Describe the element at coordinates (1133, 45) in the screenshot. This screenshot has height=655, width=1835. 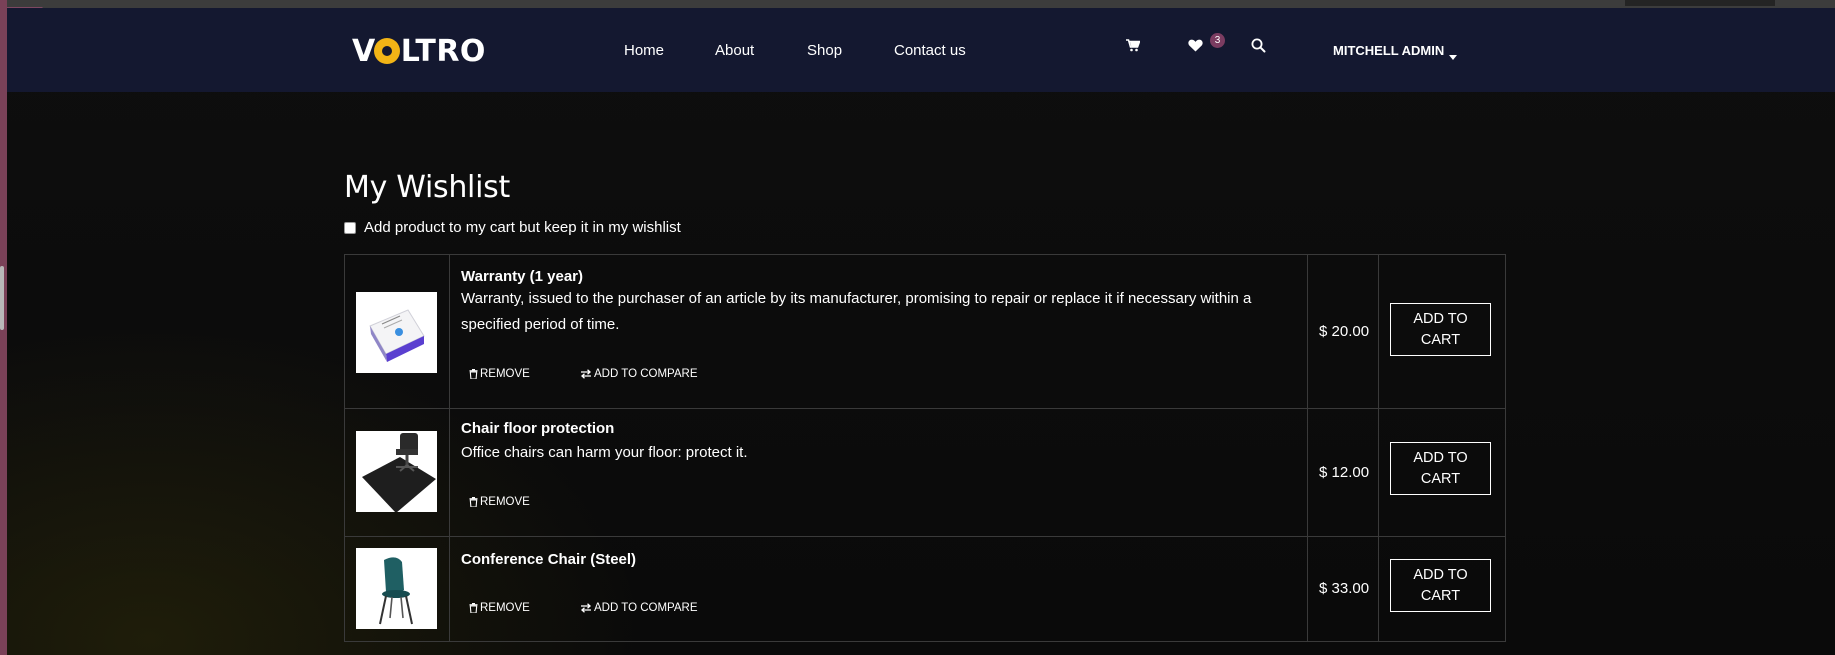
I see `cart-icon` at that location.